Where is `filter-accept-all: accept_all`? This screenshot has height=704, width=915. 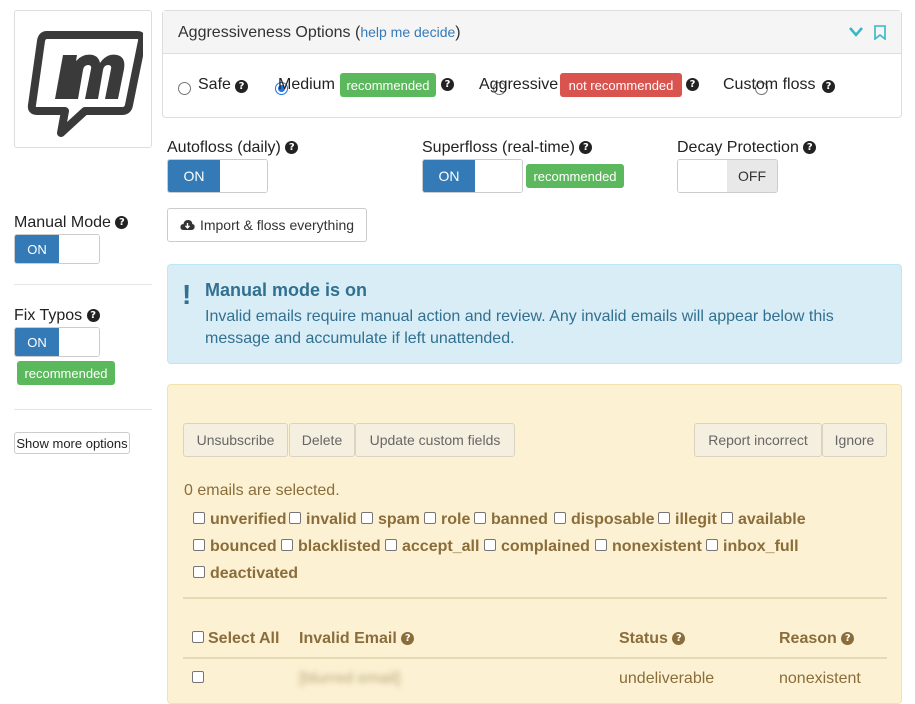 filter-accept-all: accept_all is located at coordinates (432, 547).